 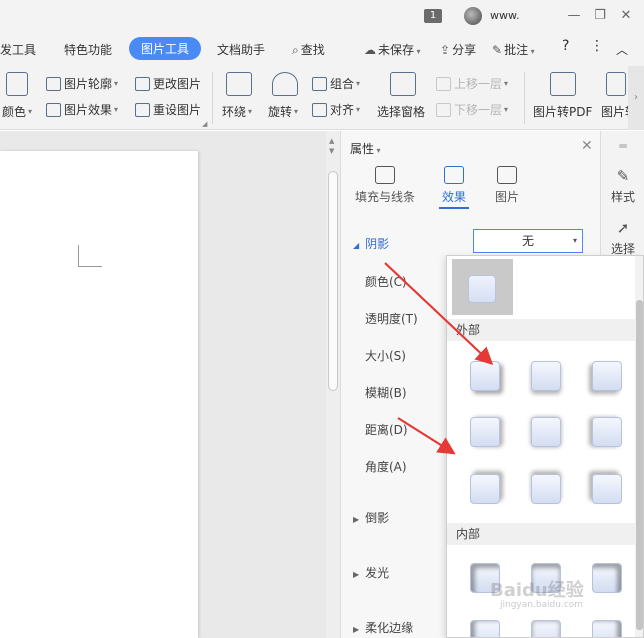 I want to click on panel-title: 属性 ▾, so click(x=365, y=148).